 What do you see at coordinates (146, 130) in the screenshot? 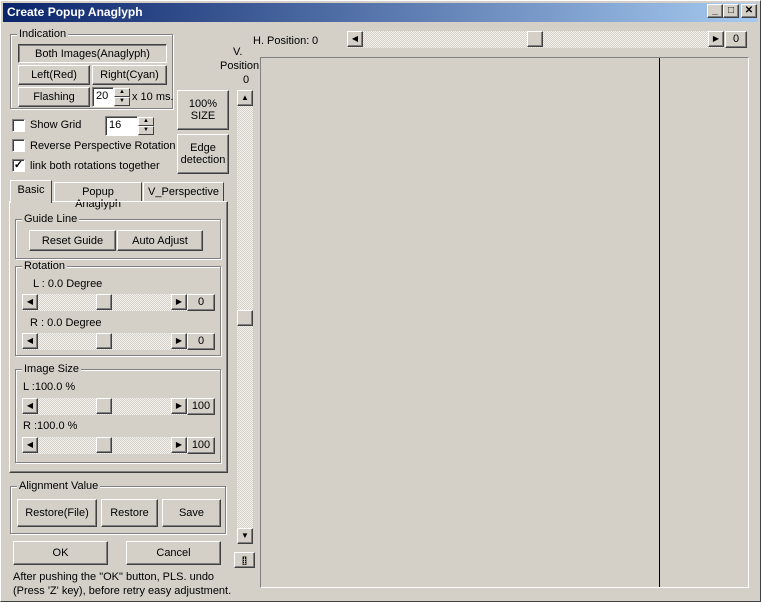
I see `grid-spin-down-icon: ▼` at bounding box center [146, 130].